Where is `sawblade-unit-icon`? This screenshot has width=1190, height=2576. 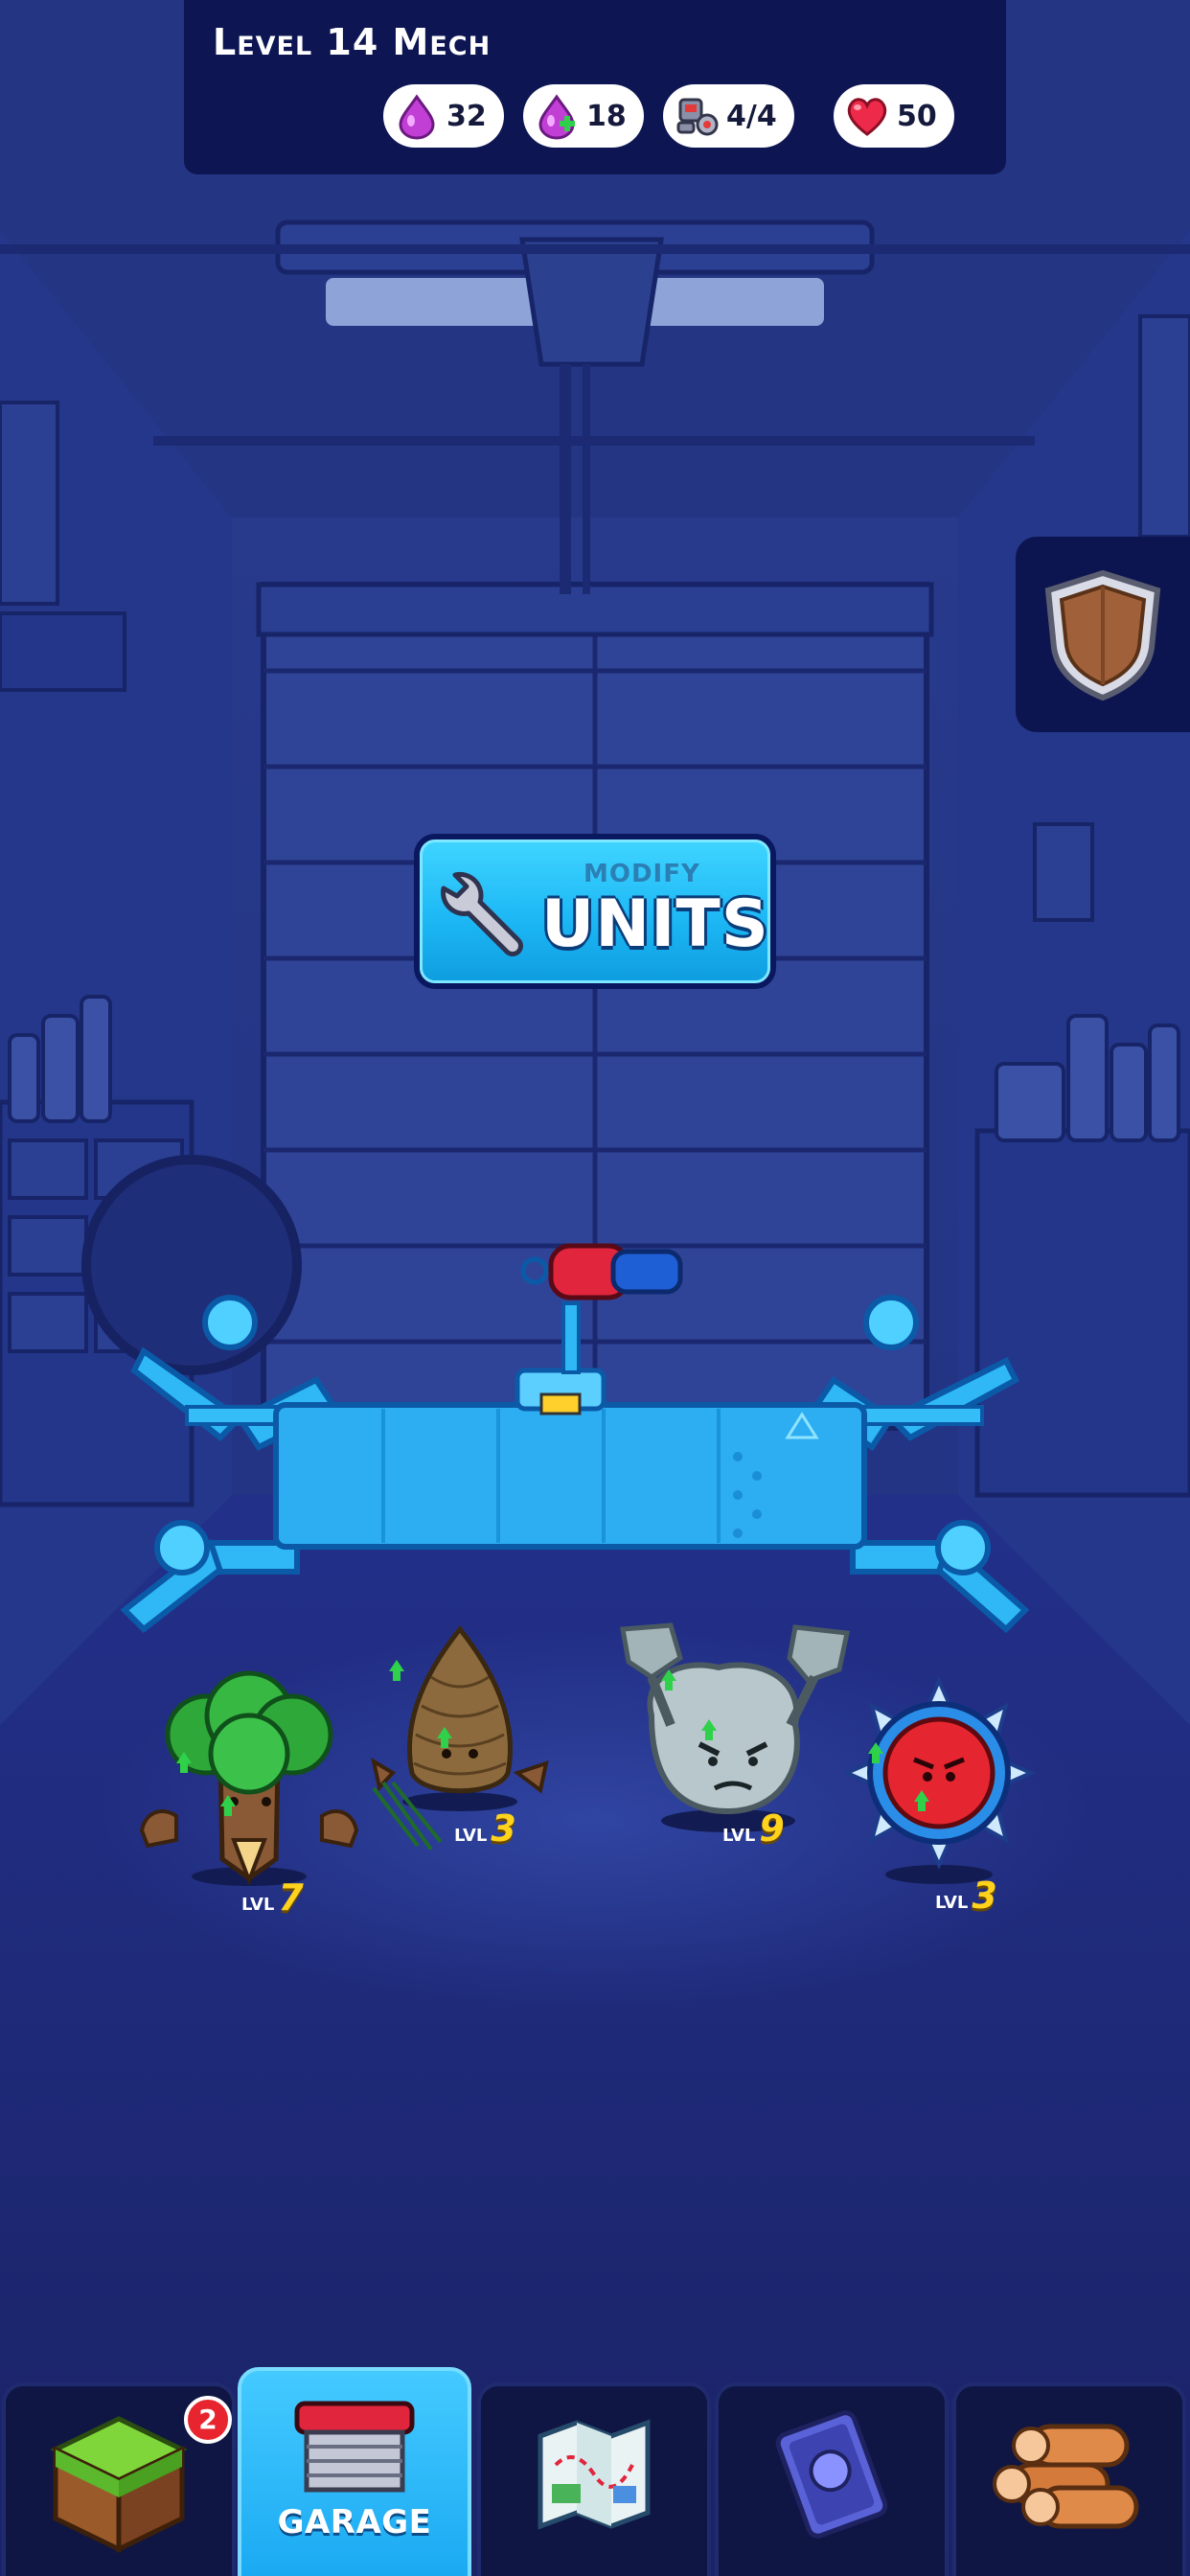
sawblade-unit-icon is located at coordinates (939, 1780).